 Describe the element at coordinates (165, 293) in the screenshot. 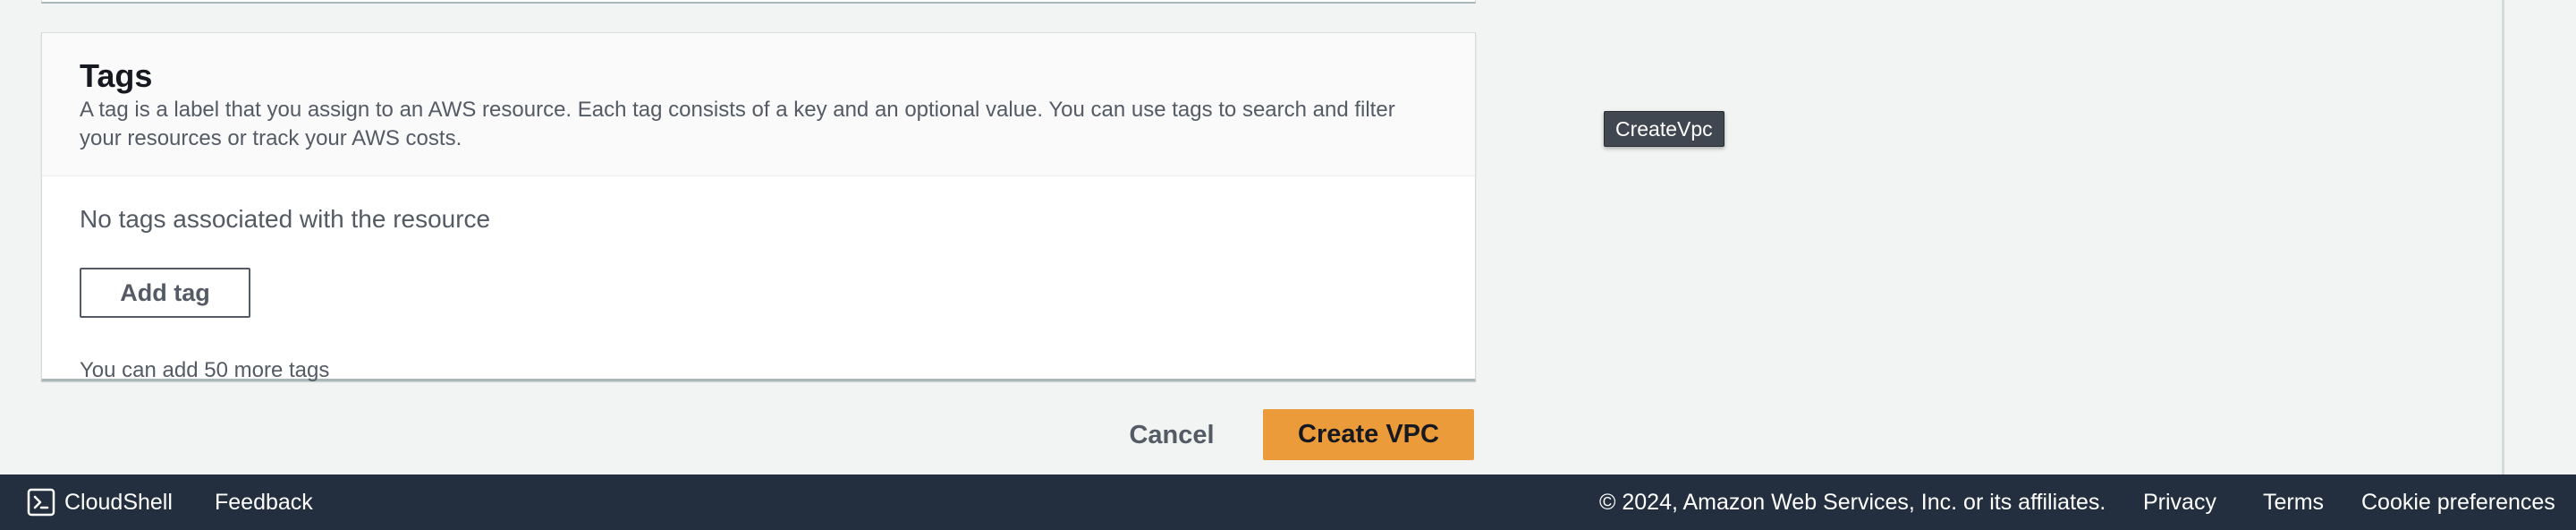

I see `add-tag-button: Add tag` at that location.